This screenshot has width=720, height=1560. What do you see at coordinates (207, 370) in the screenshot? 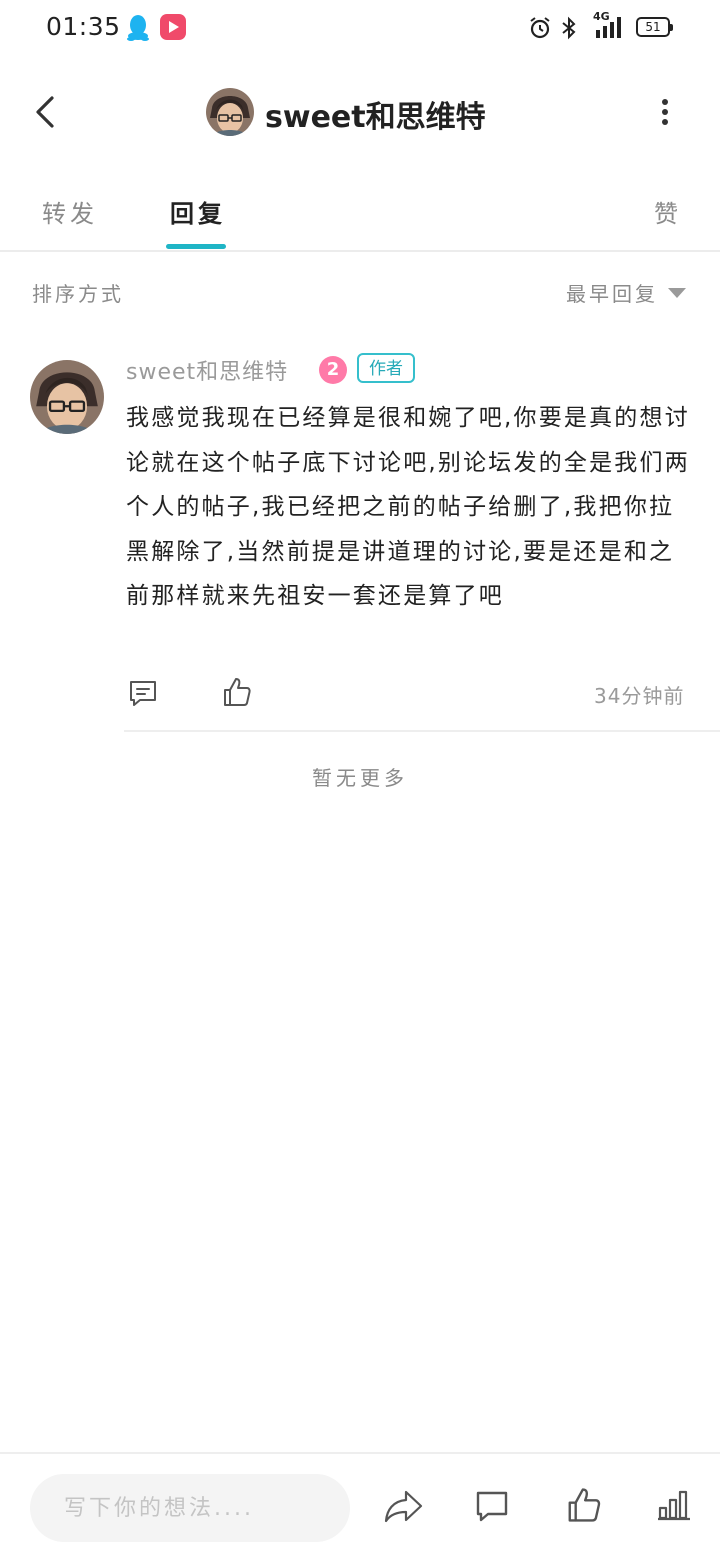
I see `comment-username: sweet和思维特` at bounding box center [207, 370].